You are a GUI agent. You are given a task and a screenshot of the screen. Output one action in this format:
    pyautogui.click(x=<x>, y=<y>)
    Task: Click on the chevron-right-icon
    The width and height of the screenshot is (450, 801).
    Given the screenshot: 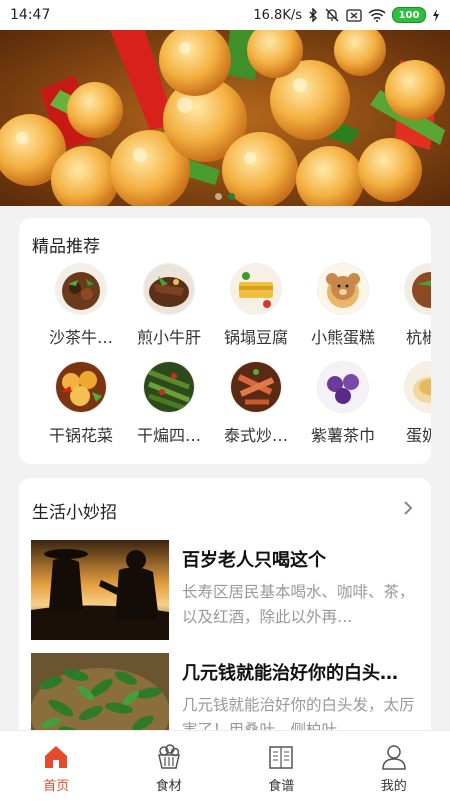 What is the action you would take?
    pyautogui.click(x=408, y=508)
    